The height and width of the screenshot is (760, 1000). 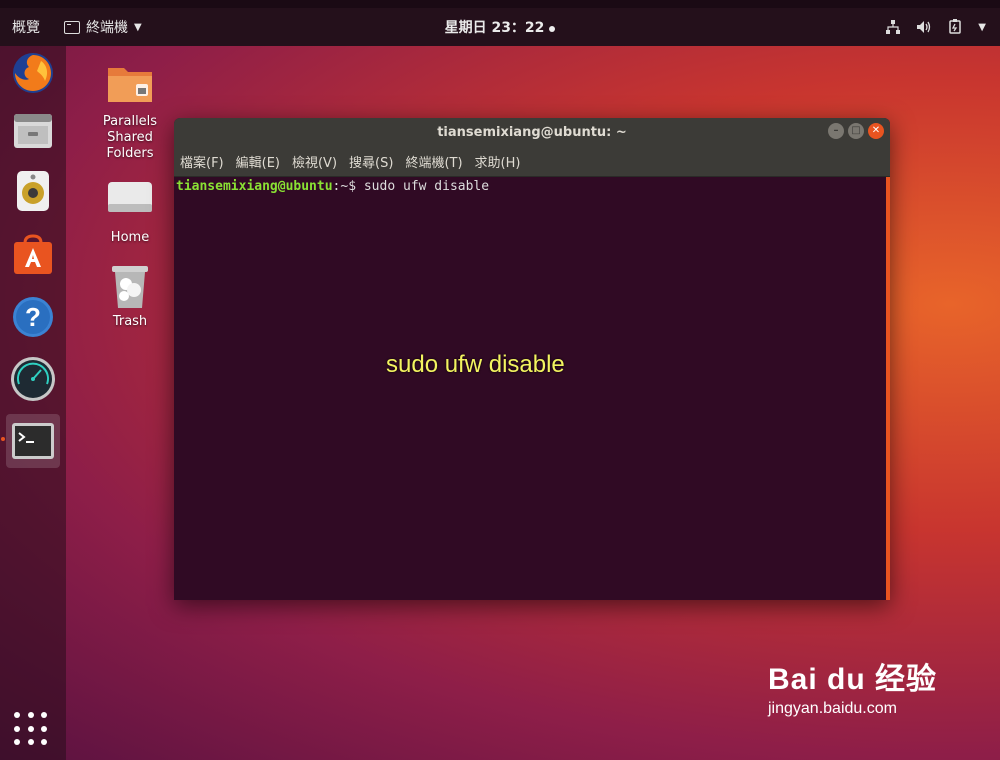 What do you see at coordinates (475, 364) in the screenshot?
I see `caption-overlay: sudo ufw disable` at bounding box center [475, 364].